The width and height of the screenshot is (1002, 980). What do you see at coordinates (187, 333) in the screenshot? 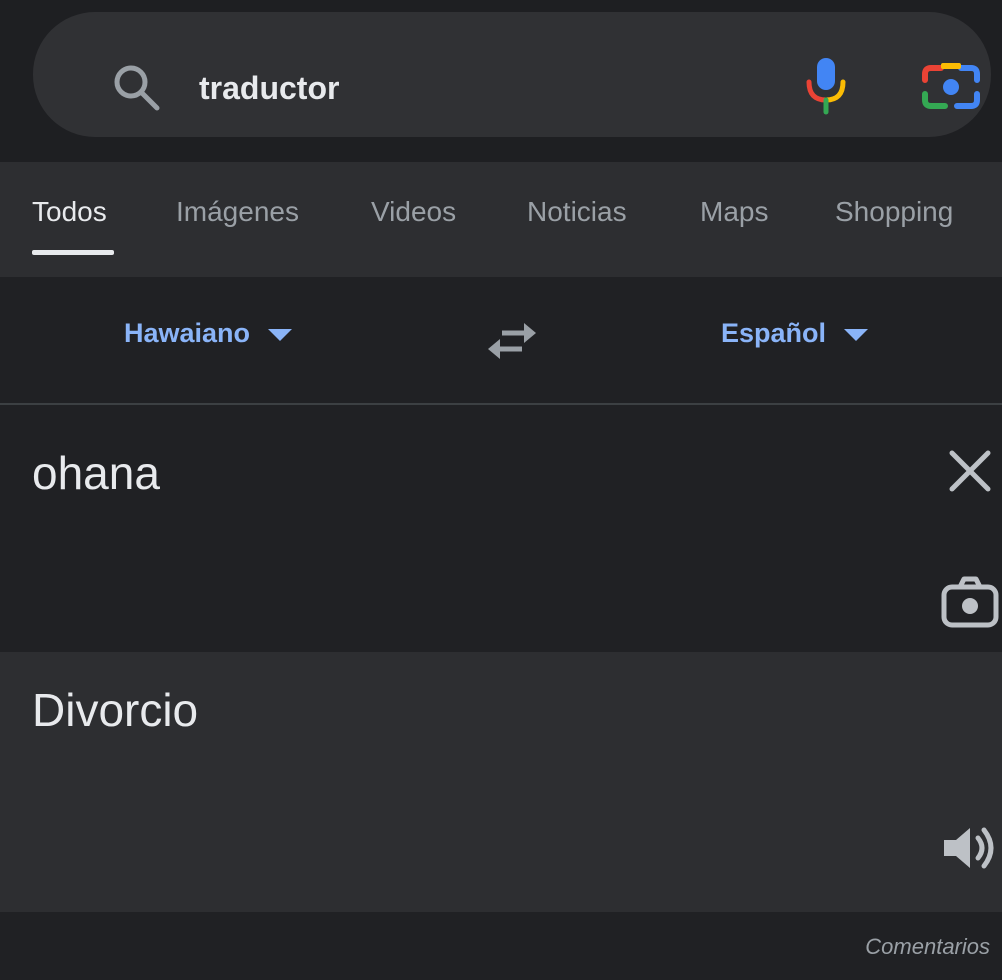
I see `source-language-label: Hawaiano` at bounding box center [187, 333].